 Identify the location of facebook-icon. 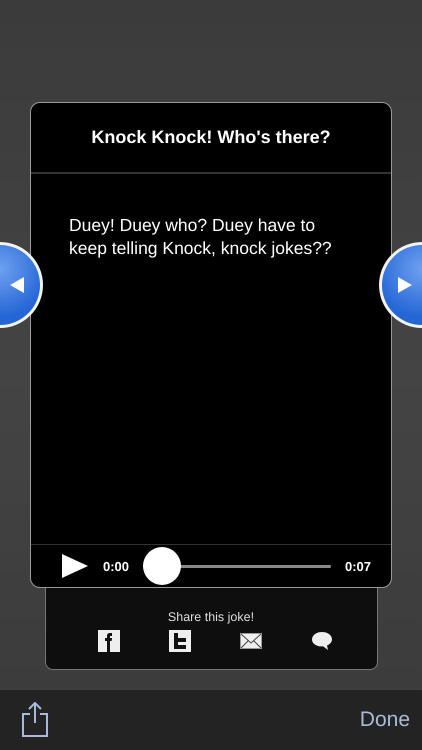
(109, 641).